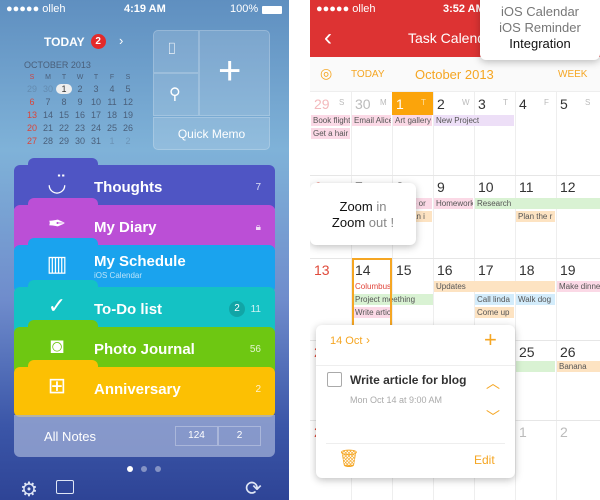  What do you see at coordinates (346, 341) in the screenshot?
I see `popup-date-link: 14 Oct` at bounding box center [346, 341].